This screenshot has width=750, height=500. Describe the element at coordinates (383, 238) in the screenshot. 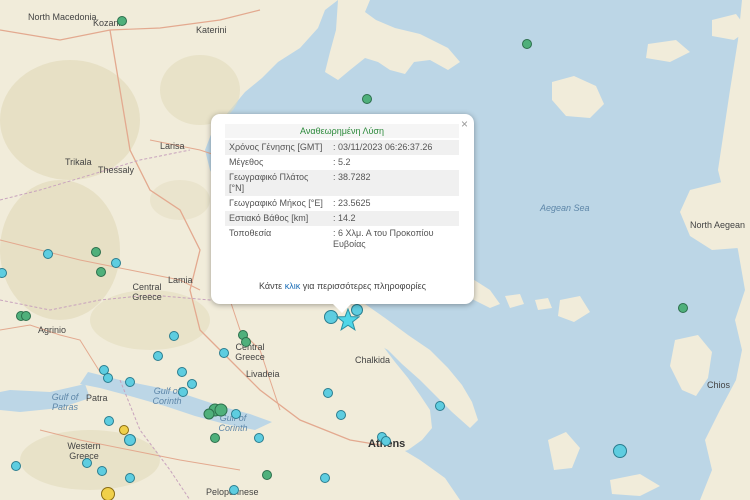

I see `row-value: : 6 Χλμ. Α του Προκοπίου Ευβοίας` at that location.